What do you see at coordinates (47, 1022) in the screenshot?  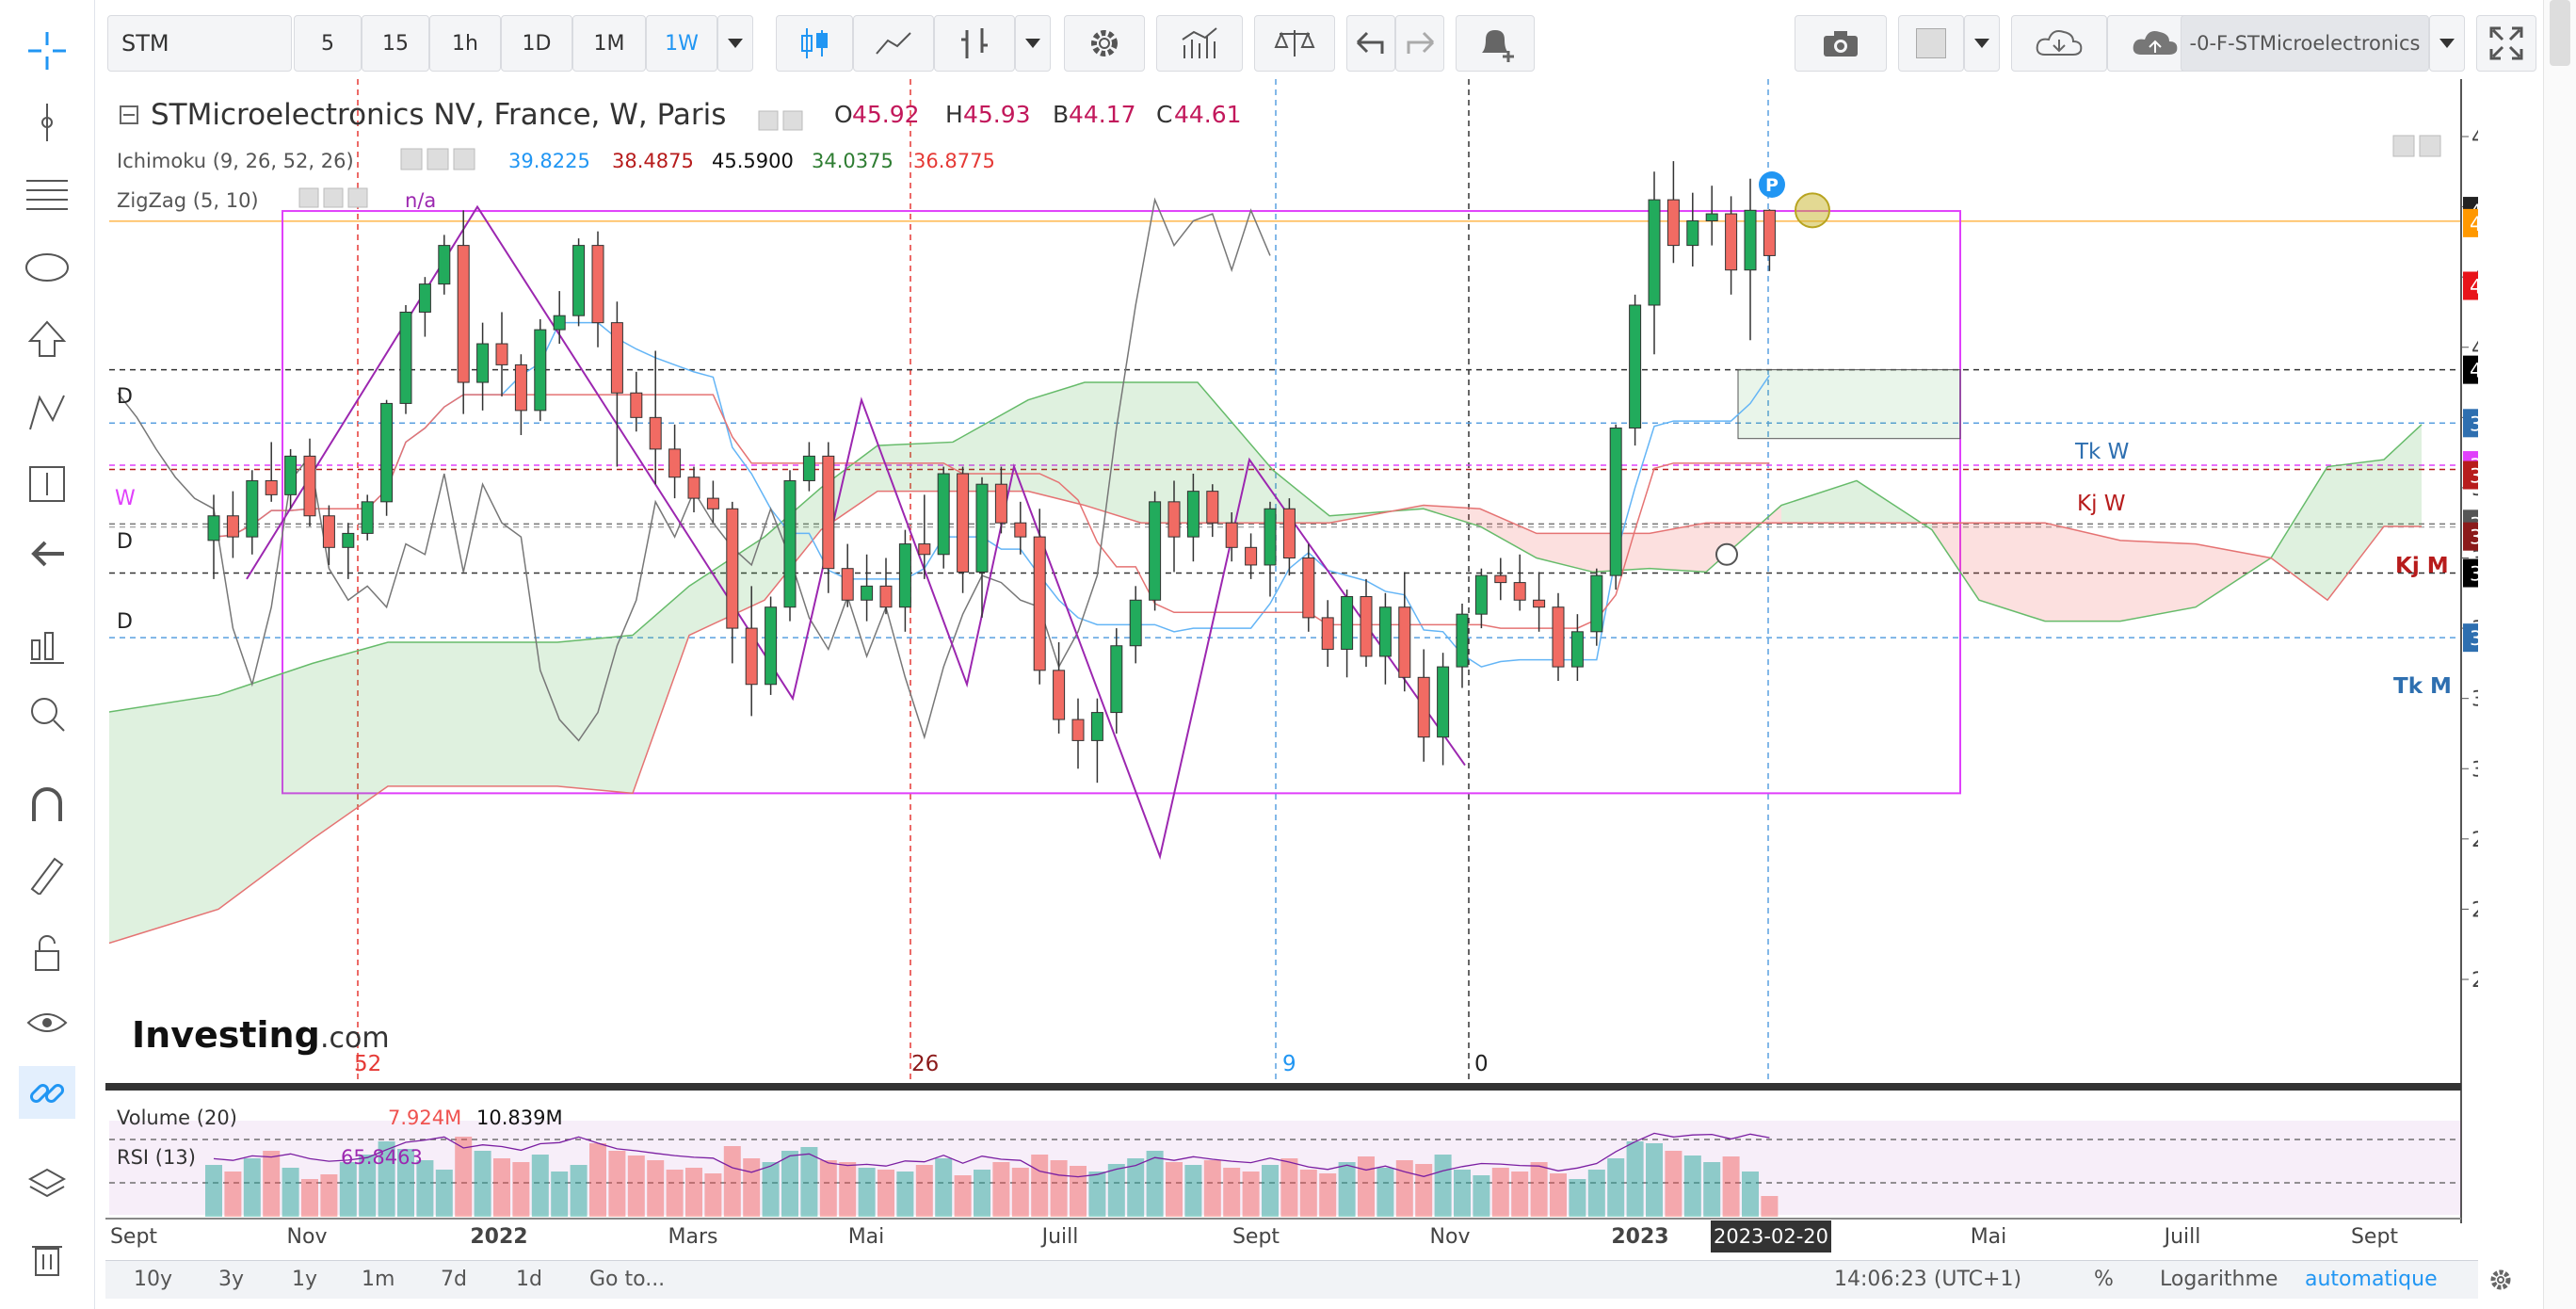 I see `eye-icon` at bounding box center [47, 1022].